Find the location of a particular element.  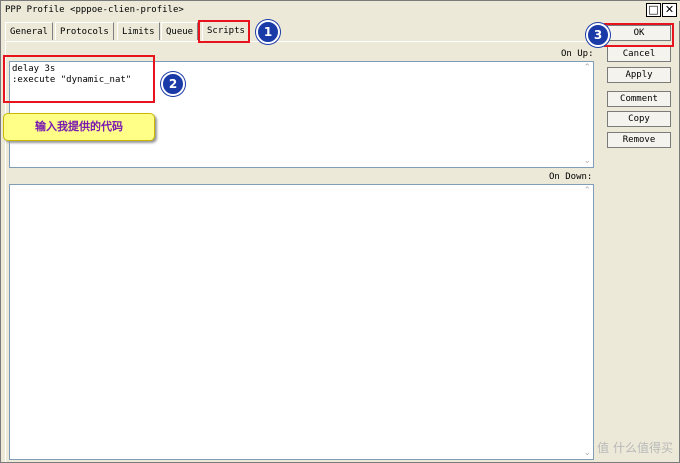

tab-general: General is located at coordinates (29, 31).